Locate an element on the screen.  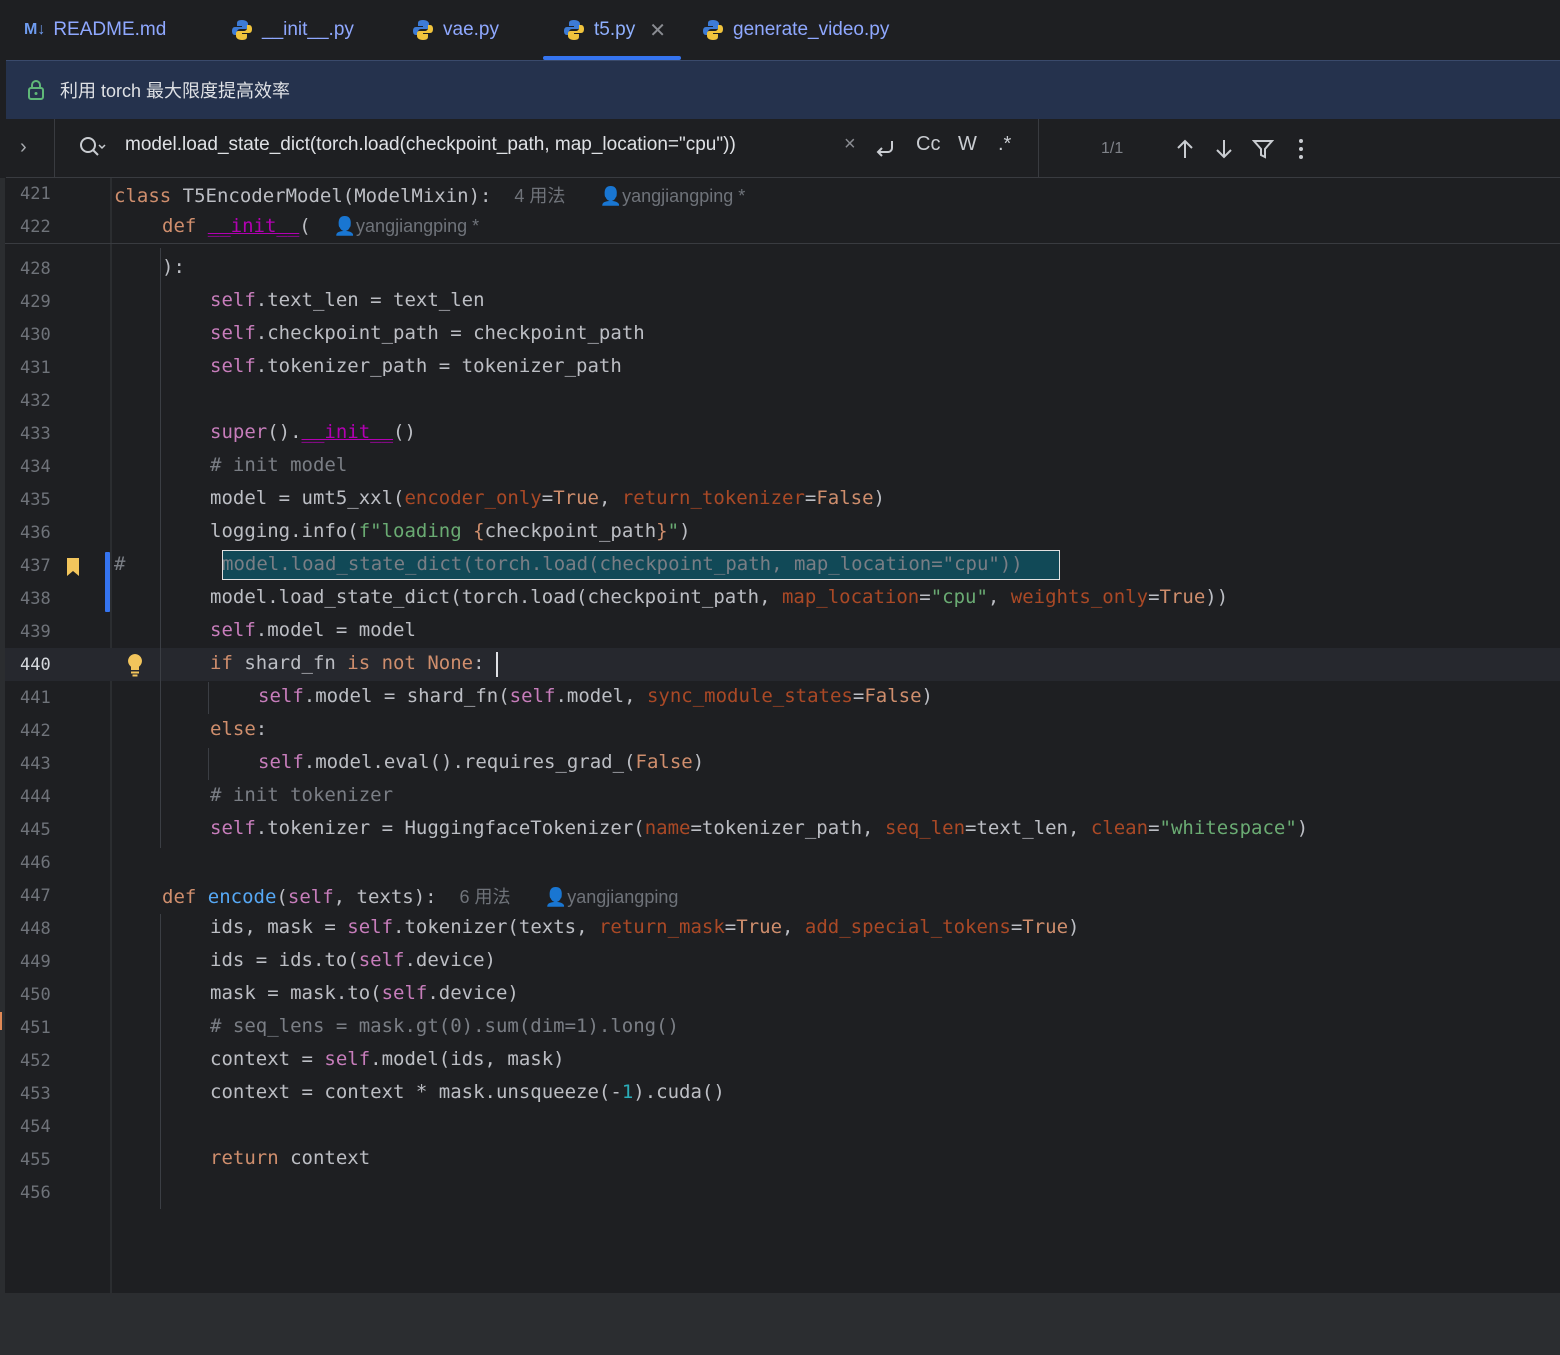
line-number: 447 is located at coordinates (35, 896).